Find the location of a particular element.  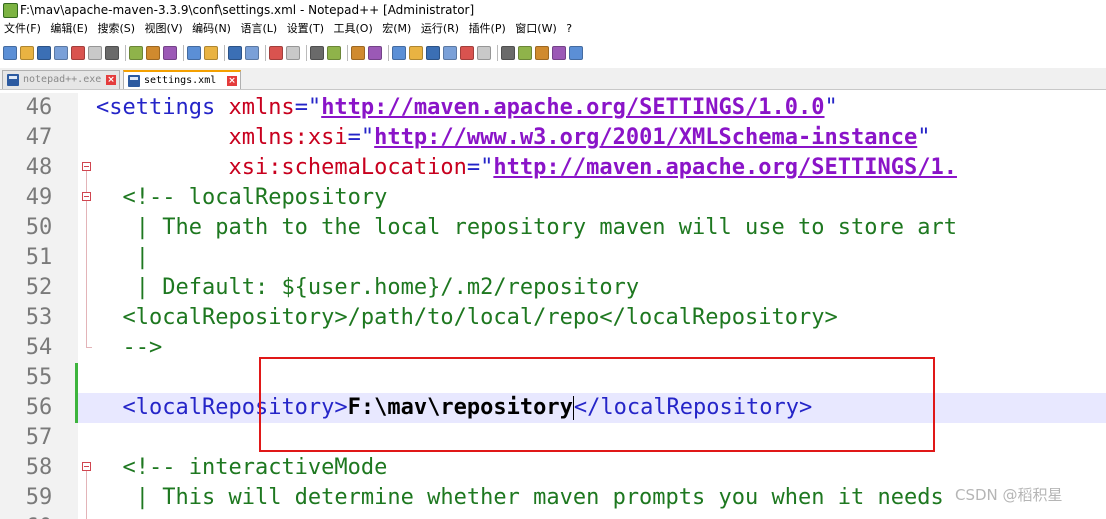

line-number: 51 is located at coordinates (39, 258).